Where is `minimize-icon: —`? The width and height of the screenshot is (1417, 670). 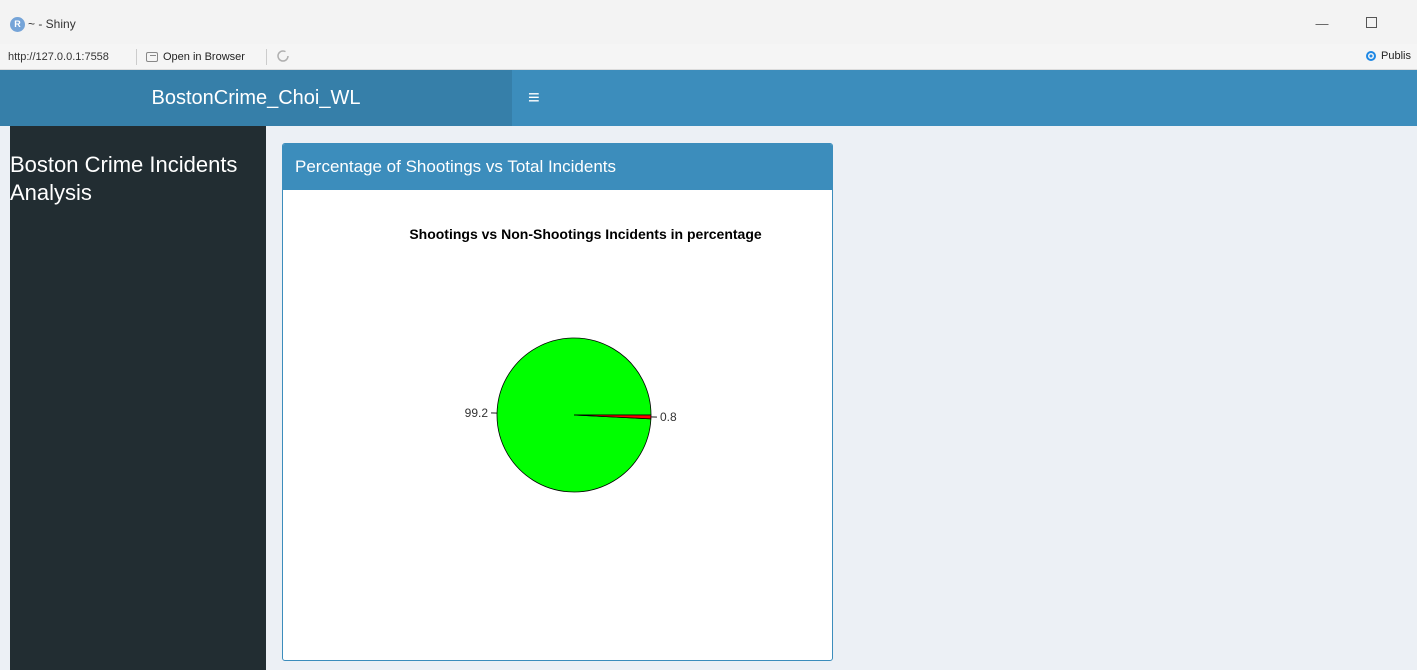
minimize-icon: — is located at coordinates (1322, 24).